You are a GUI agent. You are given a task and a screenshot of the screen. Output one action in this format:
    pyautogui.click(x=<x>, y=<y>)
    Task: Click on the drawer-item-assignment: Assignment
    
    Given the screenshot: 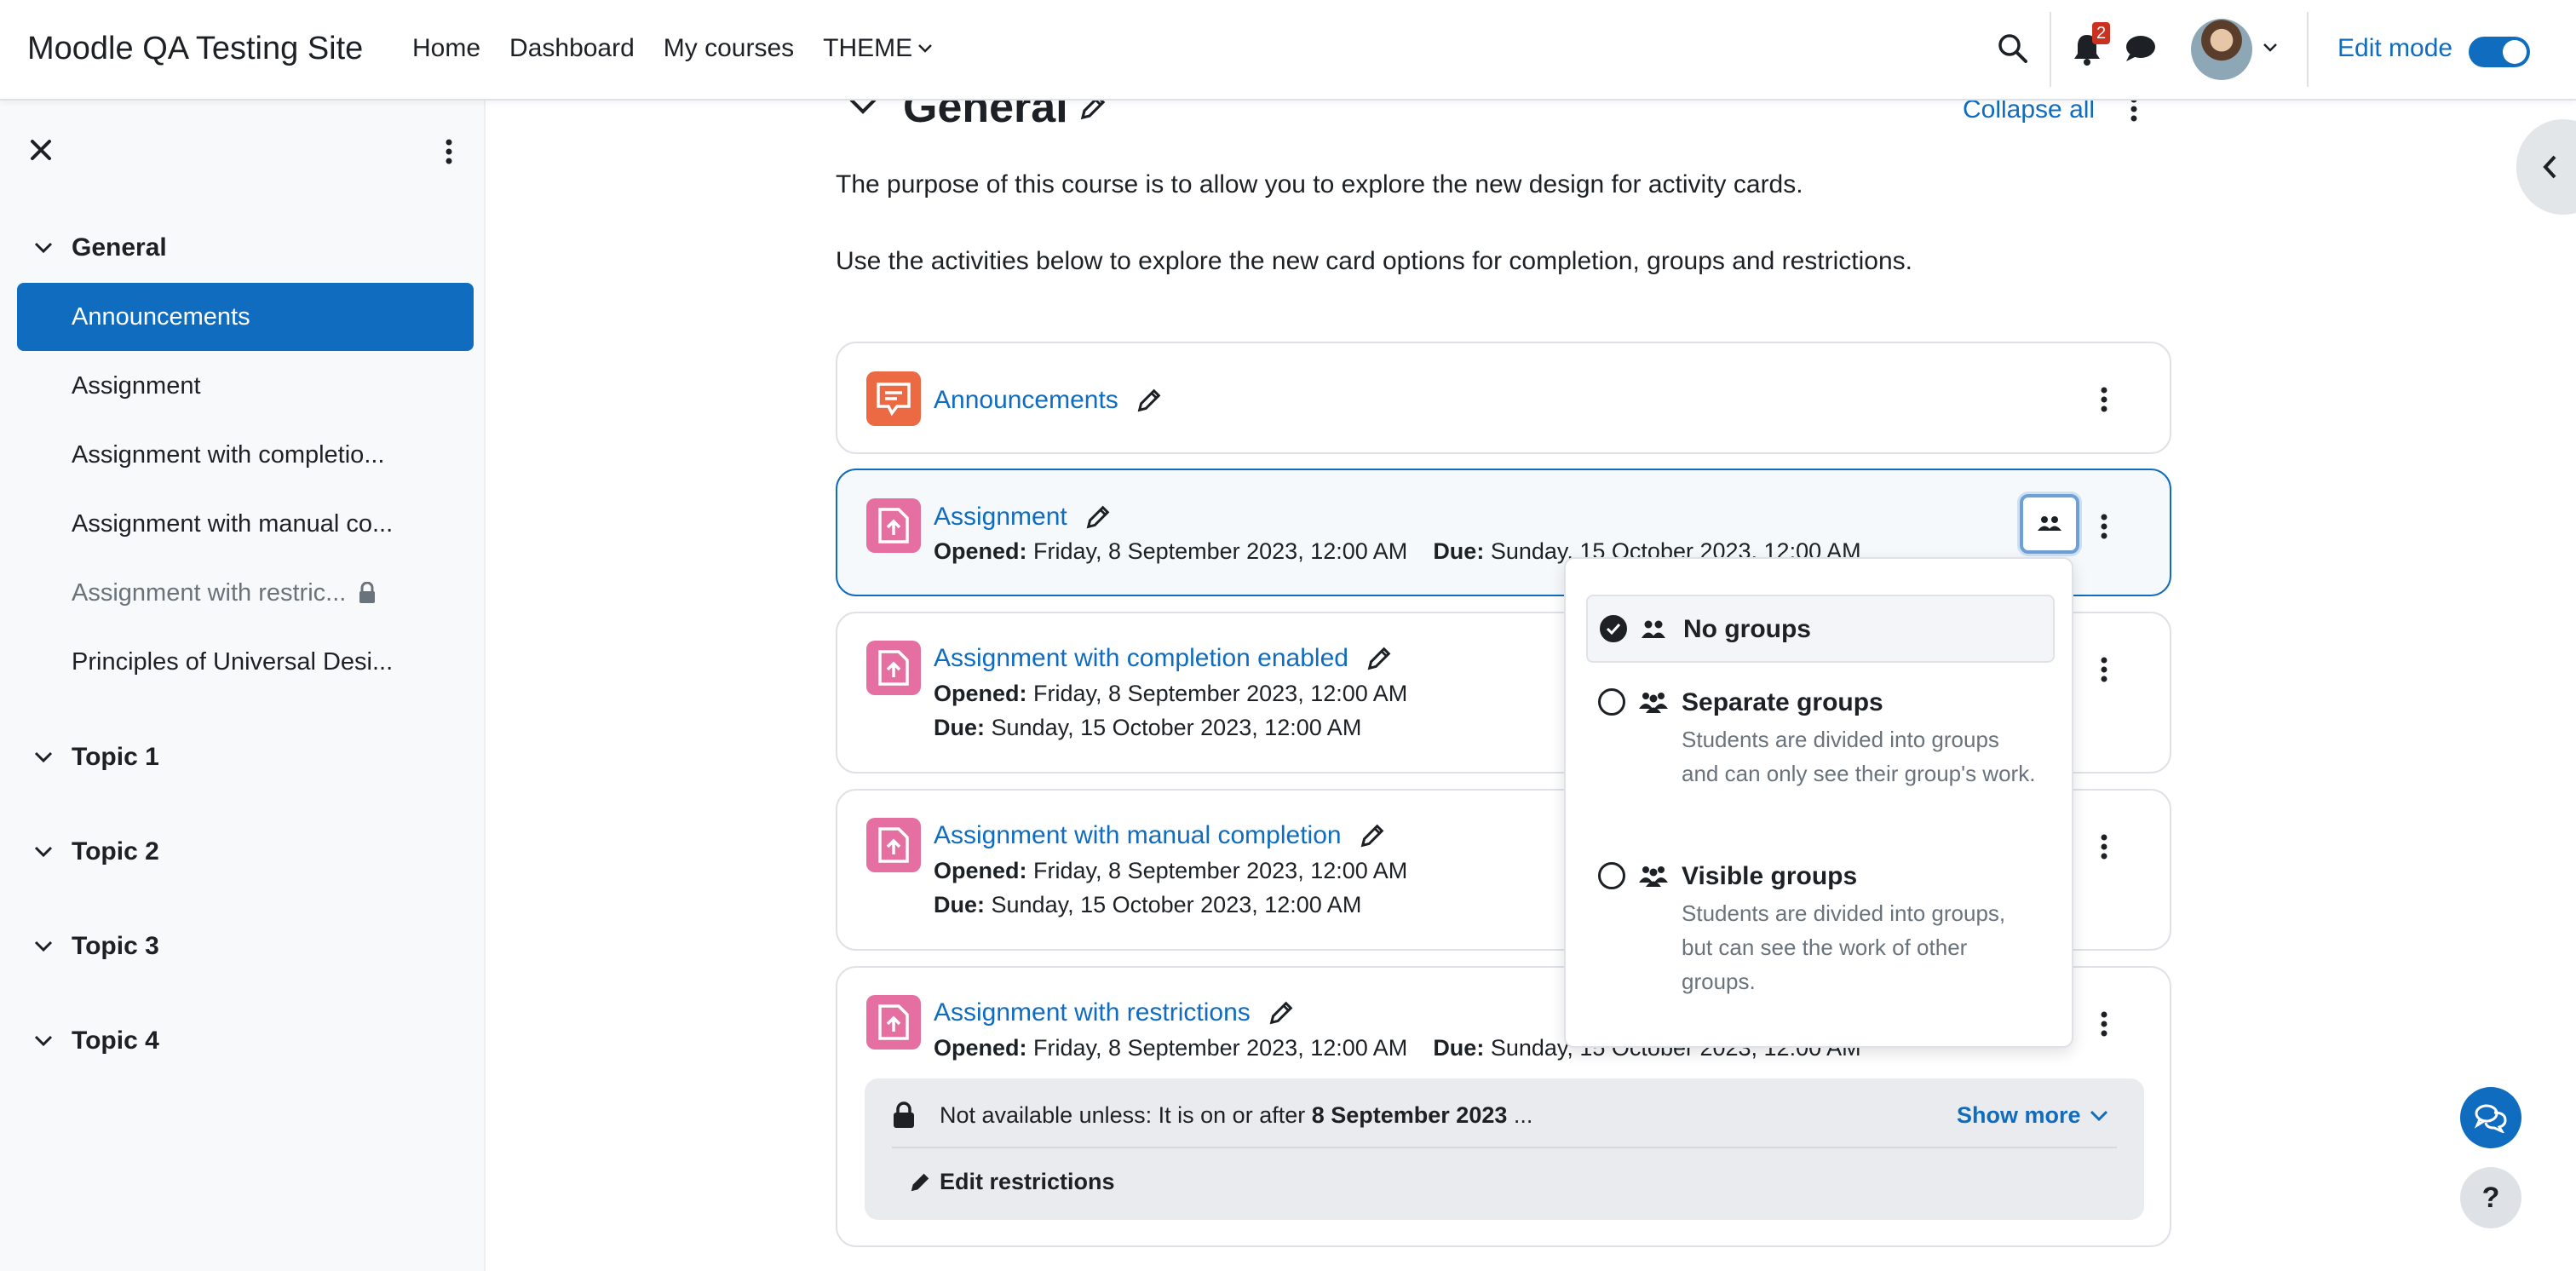 What is the action you would take?
    pyautogui.click(x=246, y=386)
    